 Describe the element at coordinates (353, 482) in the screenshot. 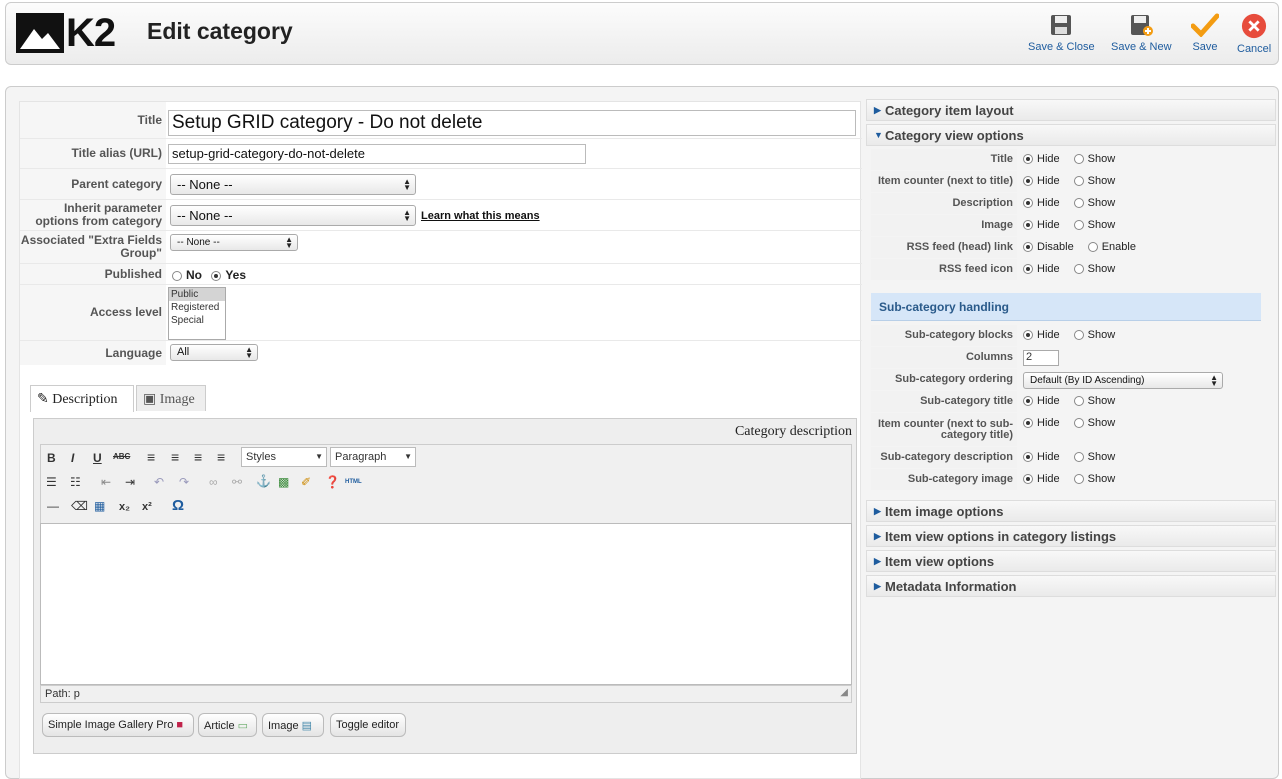

I see `html-icon: HTML` at that location.